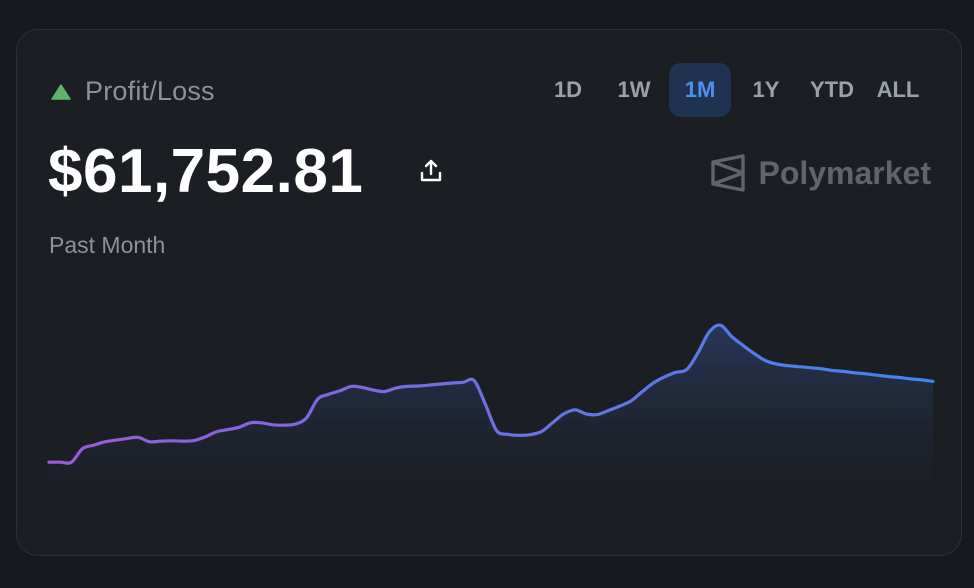 This screenshot has height=588, width=974. Describe the element at coordinates (728, 173) in the screenshot. I see `polymarket-logo-icon` at that location.